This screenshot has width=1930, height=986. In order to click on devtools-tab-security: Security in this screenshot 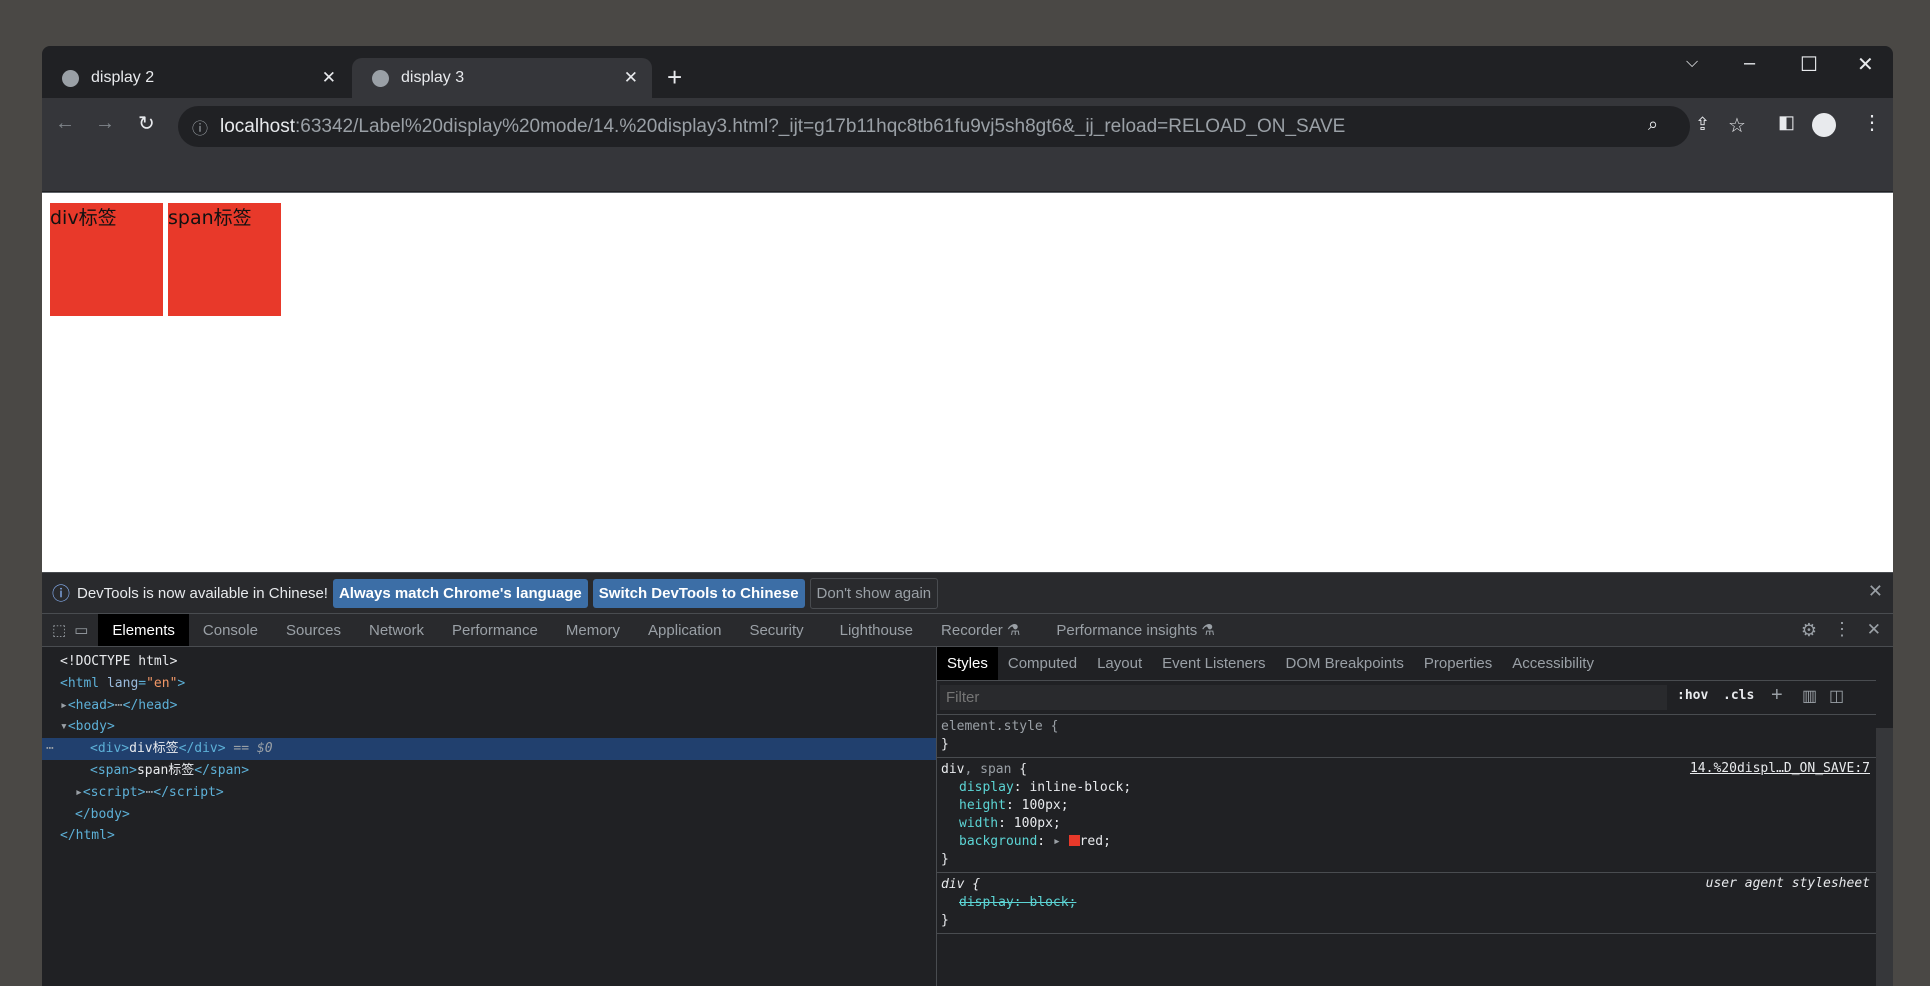, I will do `click(776, 630)`.